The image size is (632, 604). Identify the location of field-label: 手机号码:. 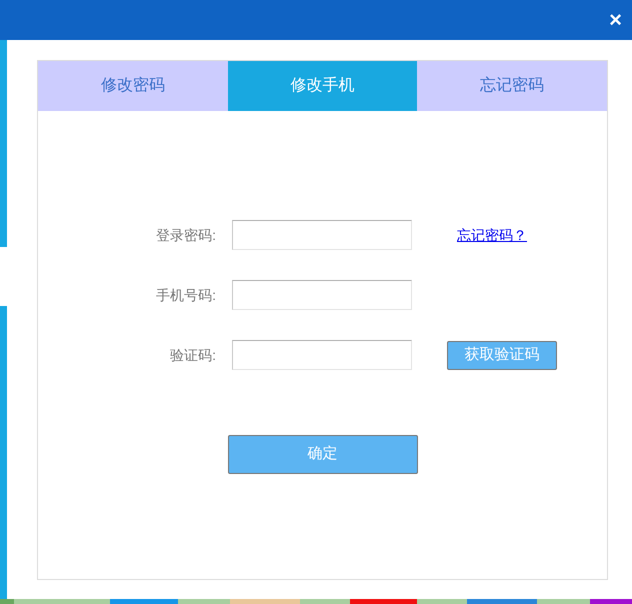
(186, 295).